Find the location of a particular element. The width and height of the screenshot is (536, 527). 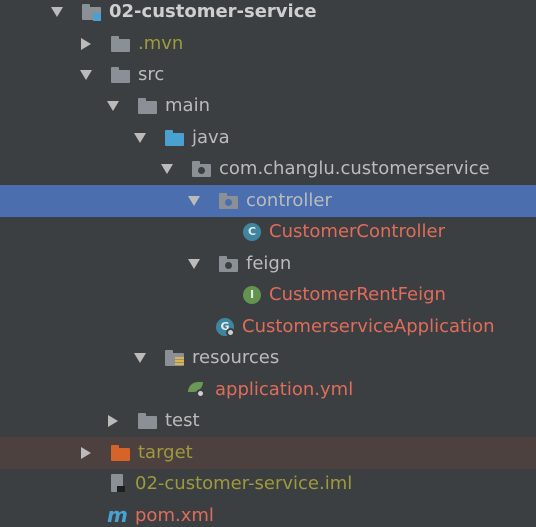

tree-item-module-root: 02-customer-service is located at coordinates (268, 14).